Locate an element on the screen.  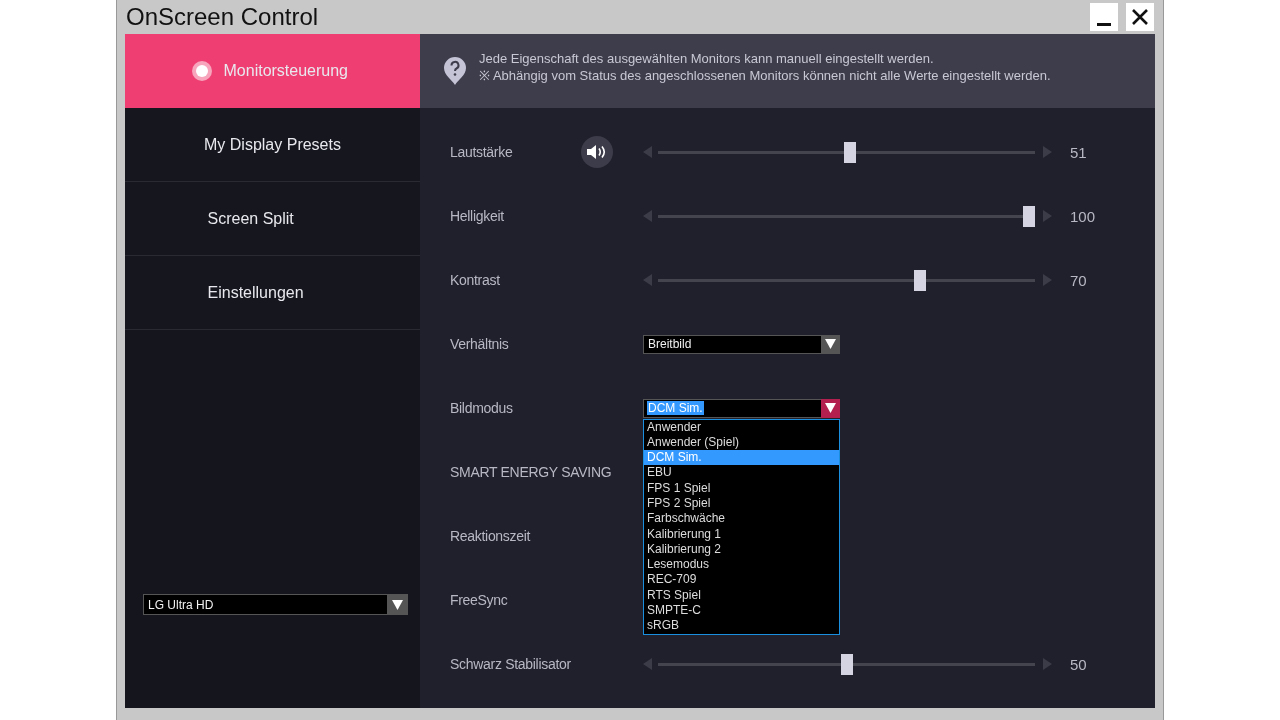
slider-value: 51 is located at coordinates (1078, 152).